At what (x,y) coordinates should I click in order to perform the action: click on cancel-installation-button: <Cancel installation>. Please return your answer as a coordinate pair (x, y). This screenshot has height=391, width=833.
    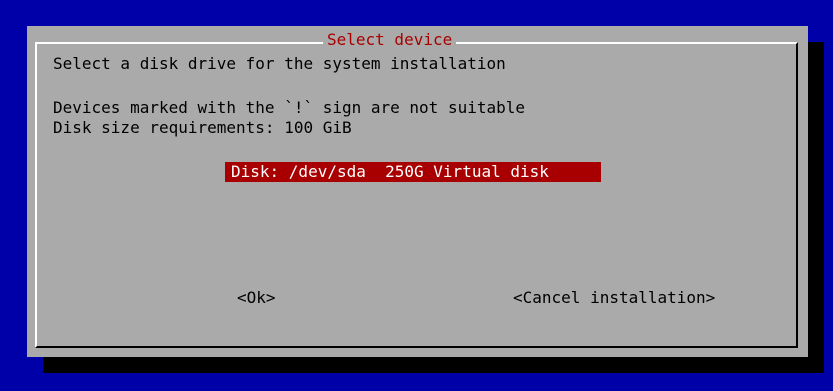
    Looking at the image, I should click on (614, 298).